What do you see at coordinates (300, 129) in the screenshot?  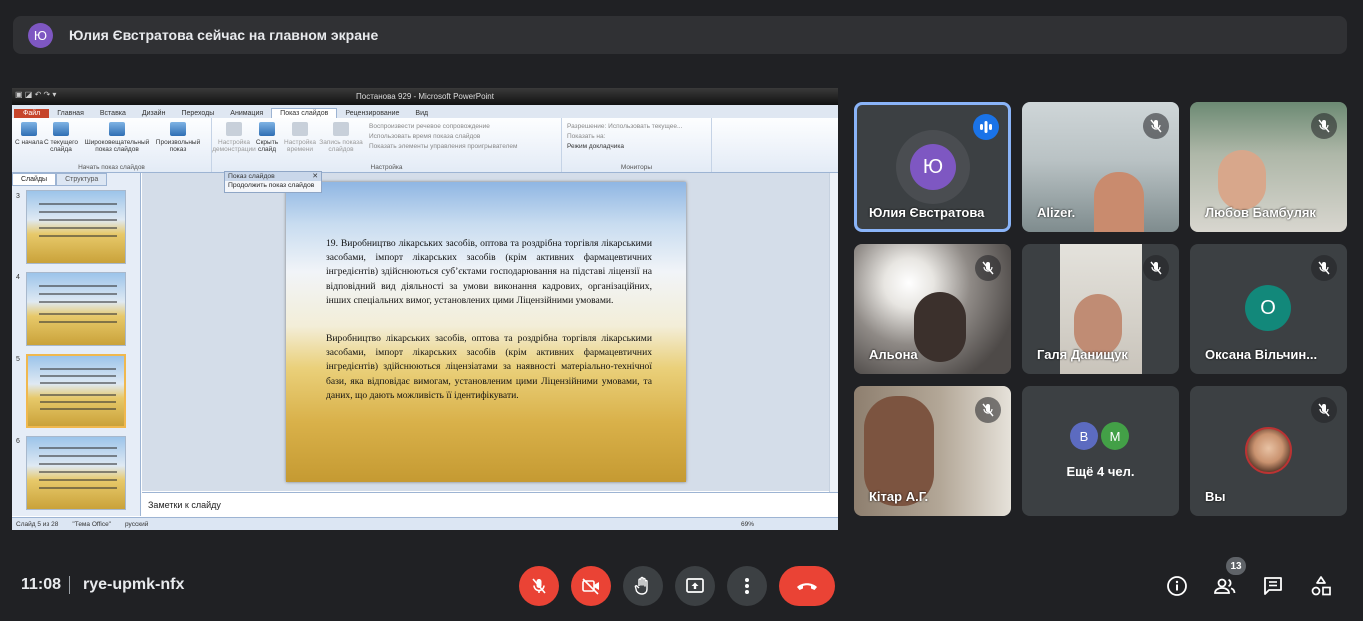 I see `timer-icon` at bounding box center [300, 129].